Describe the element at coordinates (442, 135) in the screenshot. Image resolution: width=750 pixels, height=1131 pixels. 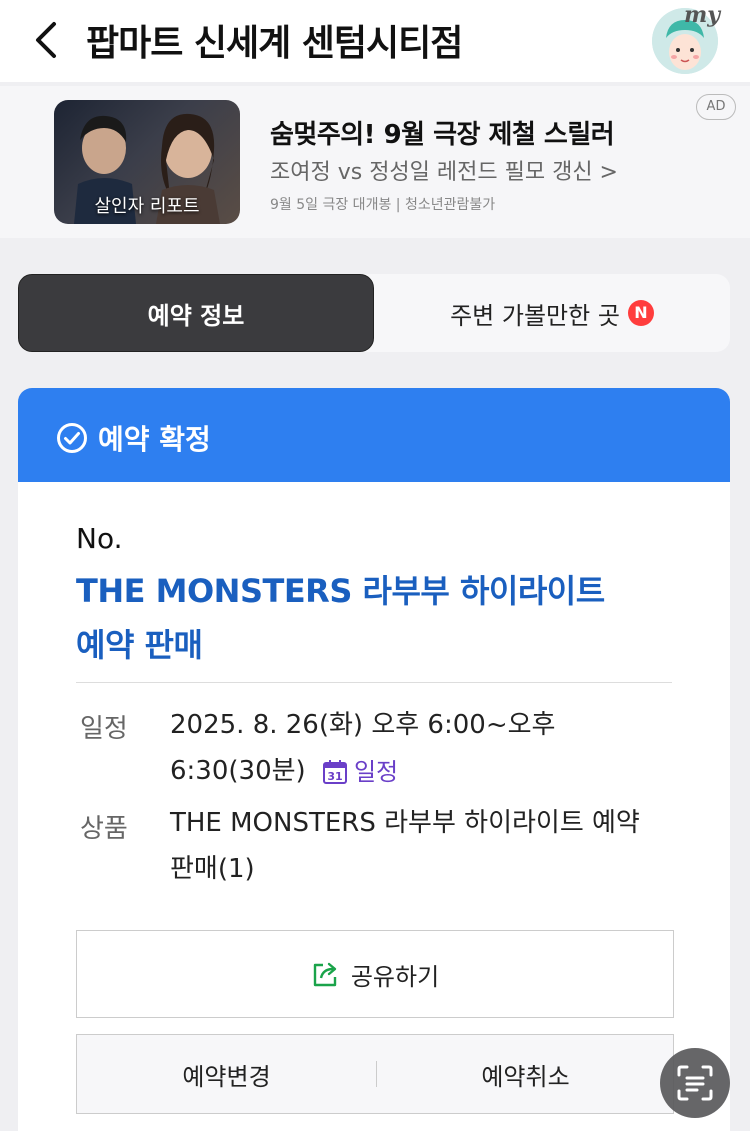
I see `ad-headline: 숨멎주의! 9월 극장 제철 스릴러` at that location.